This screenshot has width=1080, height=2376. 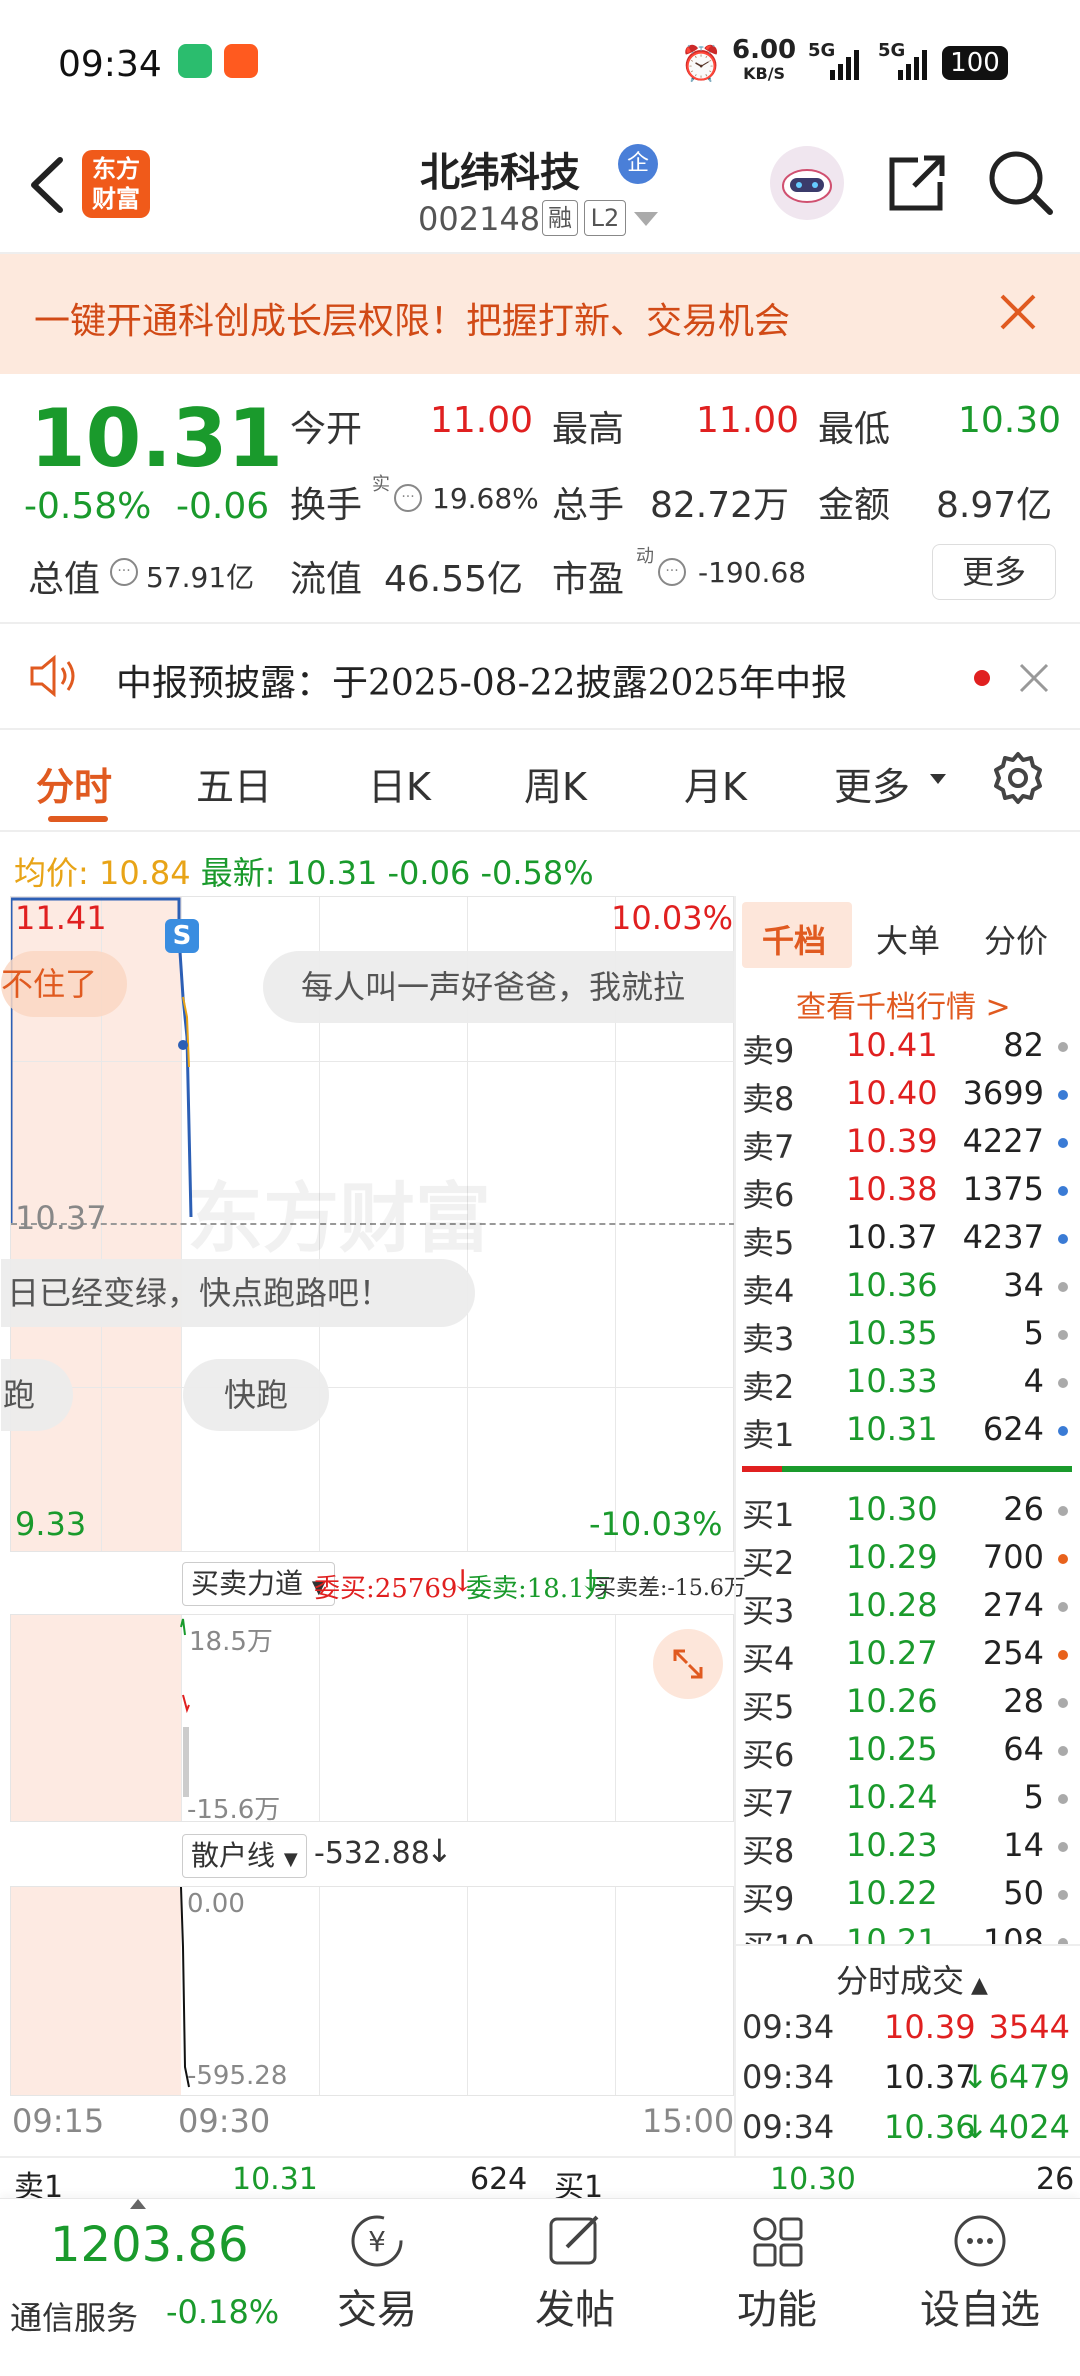 I want to click on bid-price: 10.29, so click(x=892, y=1557).